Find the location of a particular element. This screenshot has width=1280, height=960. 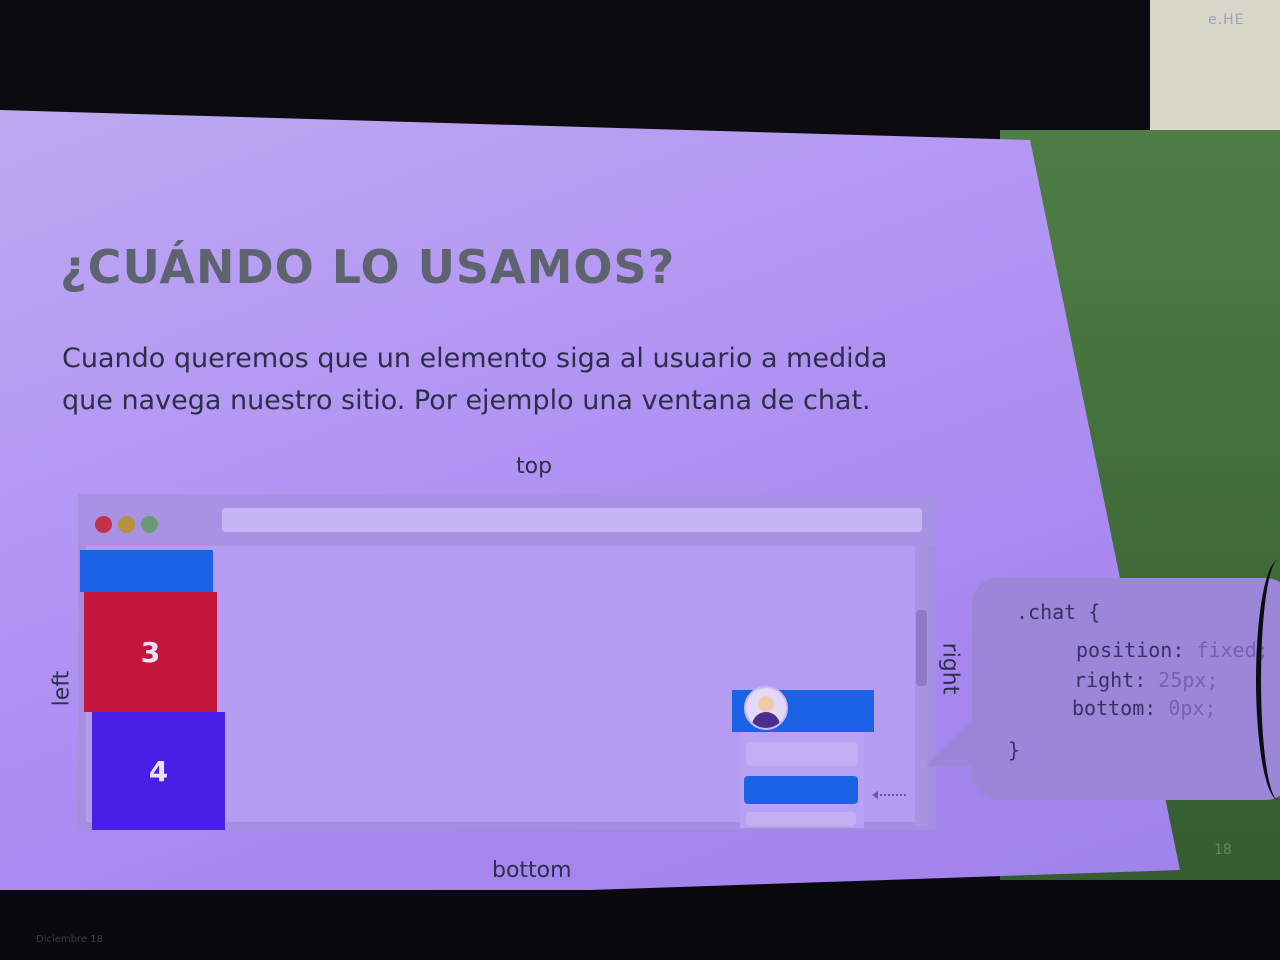

code-line-position: position: fixed; is located at coordinates (1172, 650).